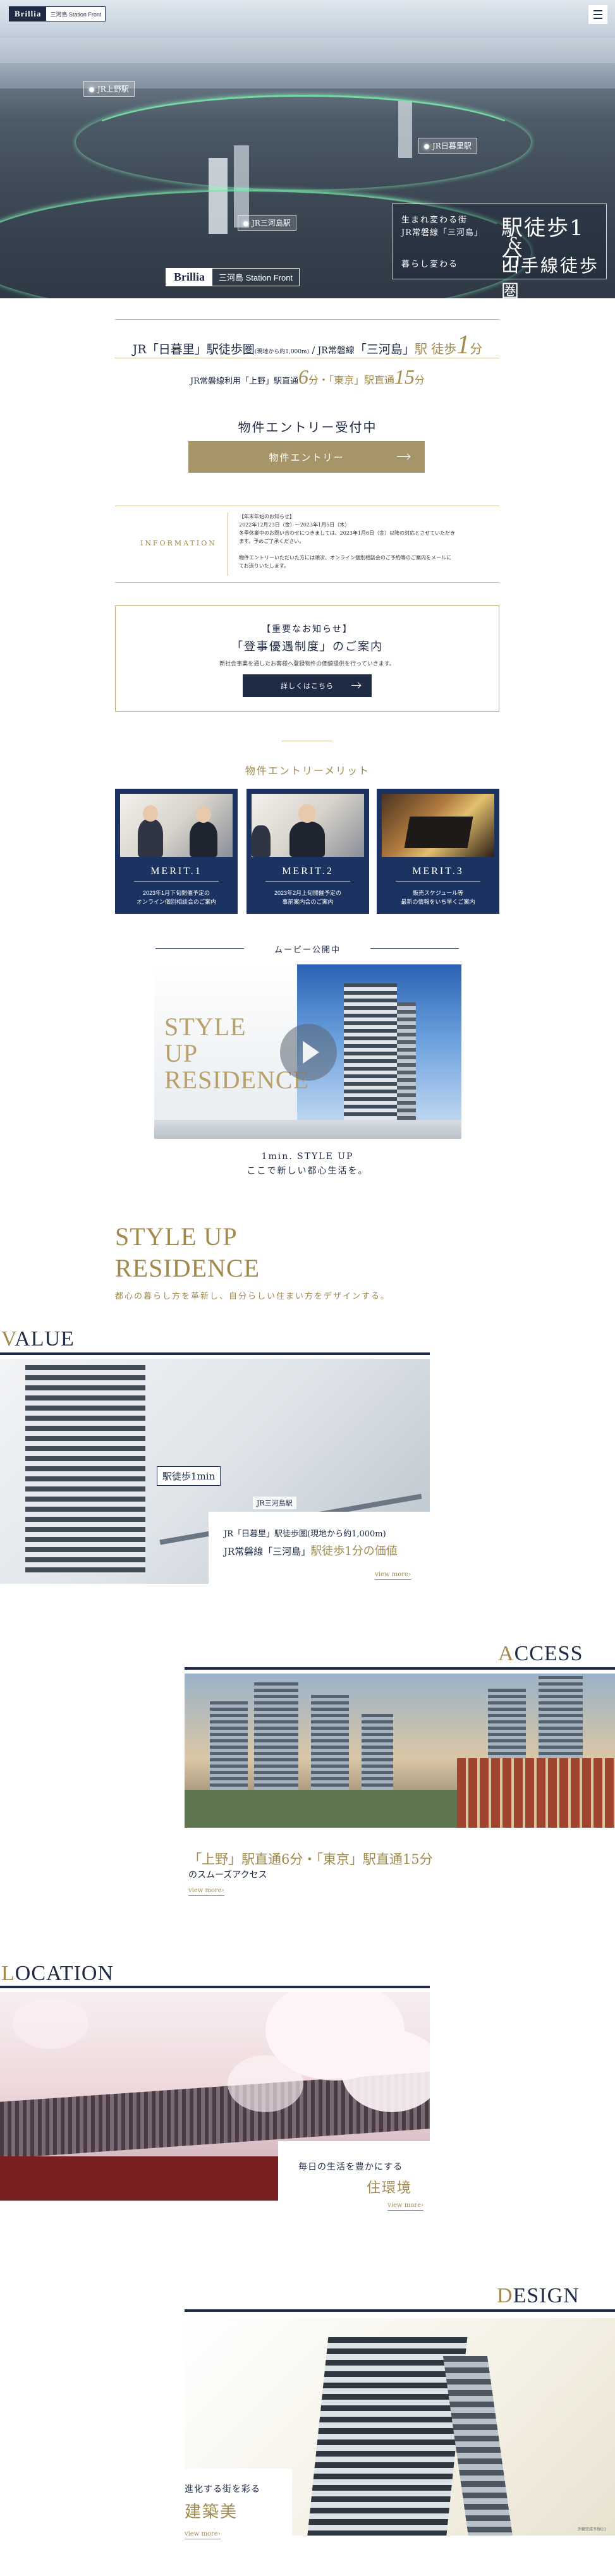 The width and height of the screenshot is (615, 2576). What do you see at coordinates (227, 1875) in the screenshot?
I see `access-card-line2: のスムーズアクセス` at bounding box center [227, 1875].